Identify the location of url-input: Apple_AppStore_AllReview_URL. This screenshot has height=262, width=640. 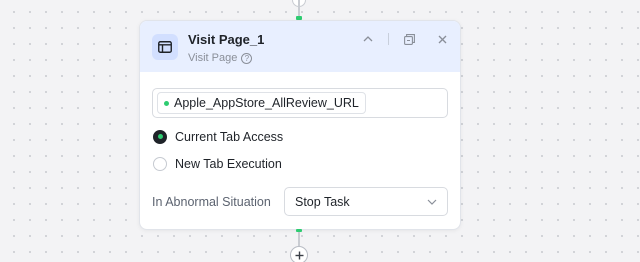
(300, 103).